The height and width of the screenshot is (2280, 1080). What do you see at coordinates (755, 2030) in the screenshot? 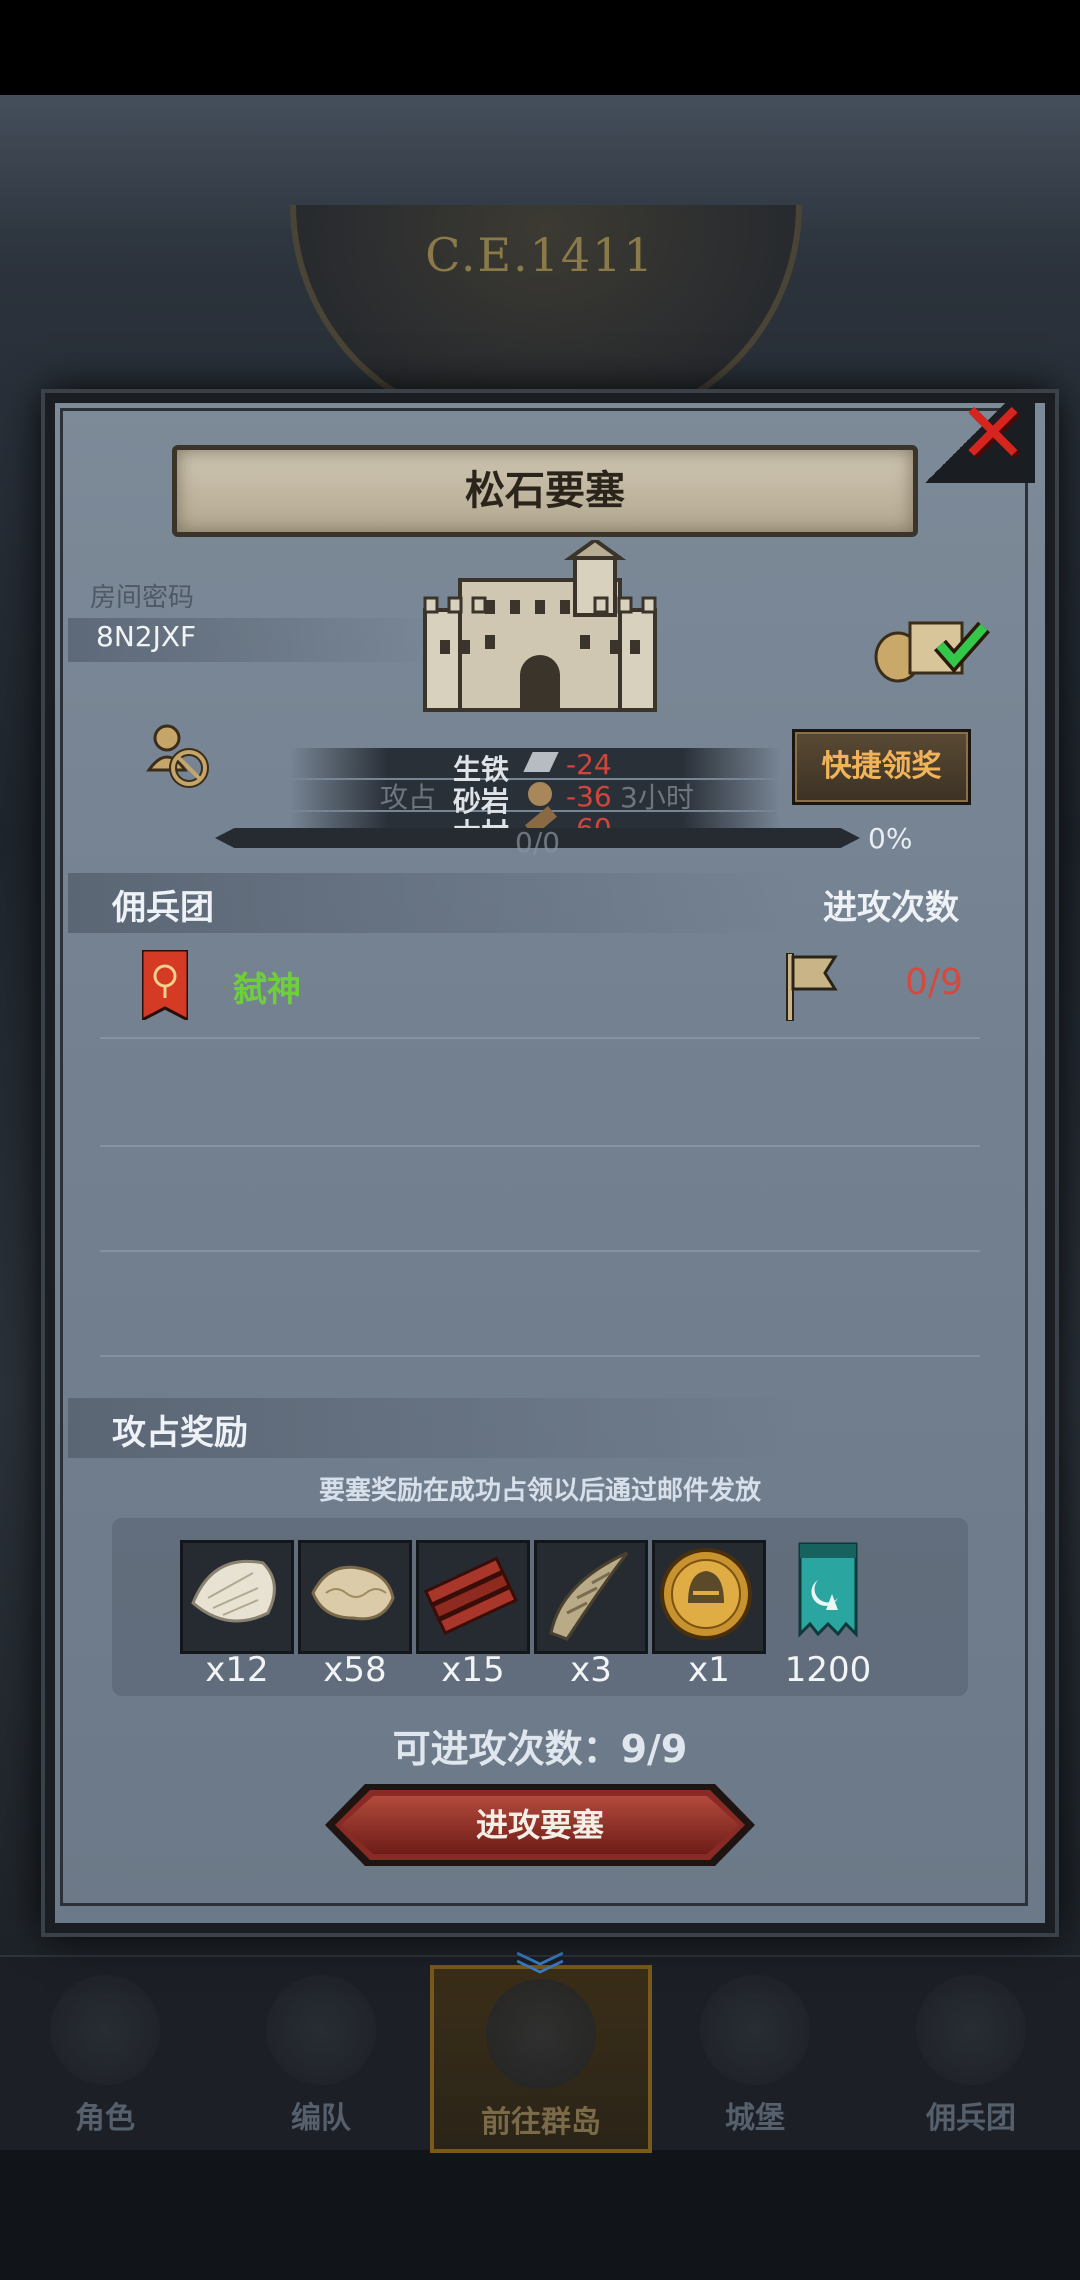
I see `castle-icon` at bounding box center [755, 2030].